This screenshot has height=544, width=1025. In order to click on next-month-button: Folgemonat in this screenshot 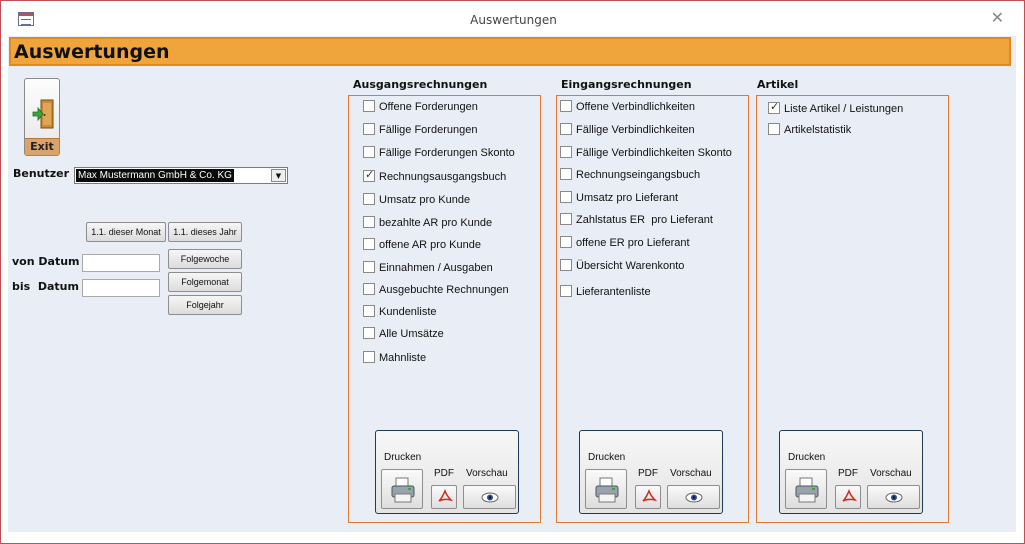, I will do `click(205, 282)`.